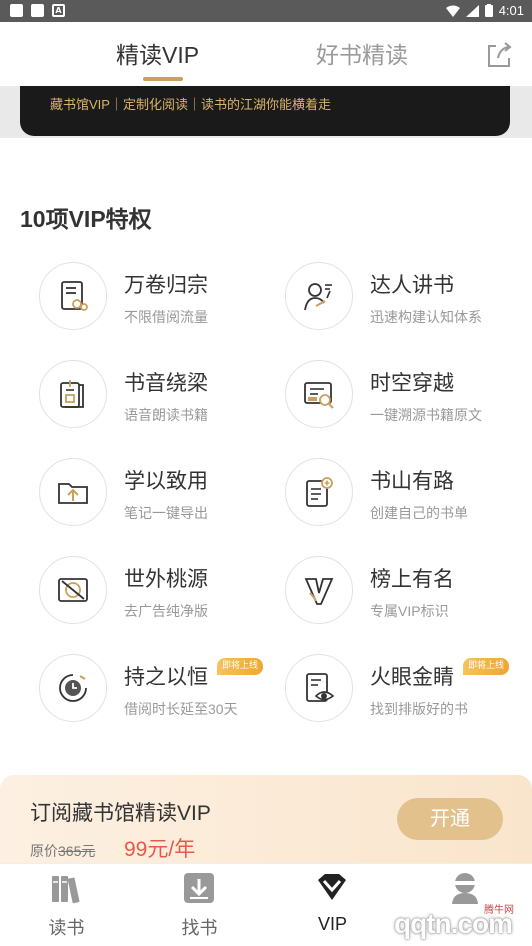 The image size is (532, 946). Describe the element at coordinates (408, 400) in the screenshot. I see `privilege-item: 时空穿越 一键溯源书籍原文` at that location.